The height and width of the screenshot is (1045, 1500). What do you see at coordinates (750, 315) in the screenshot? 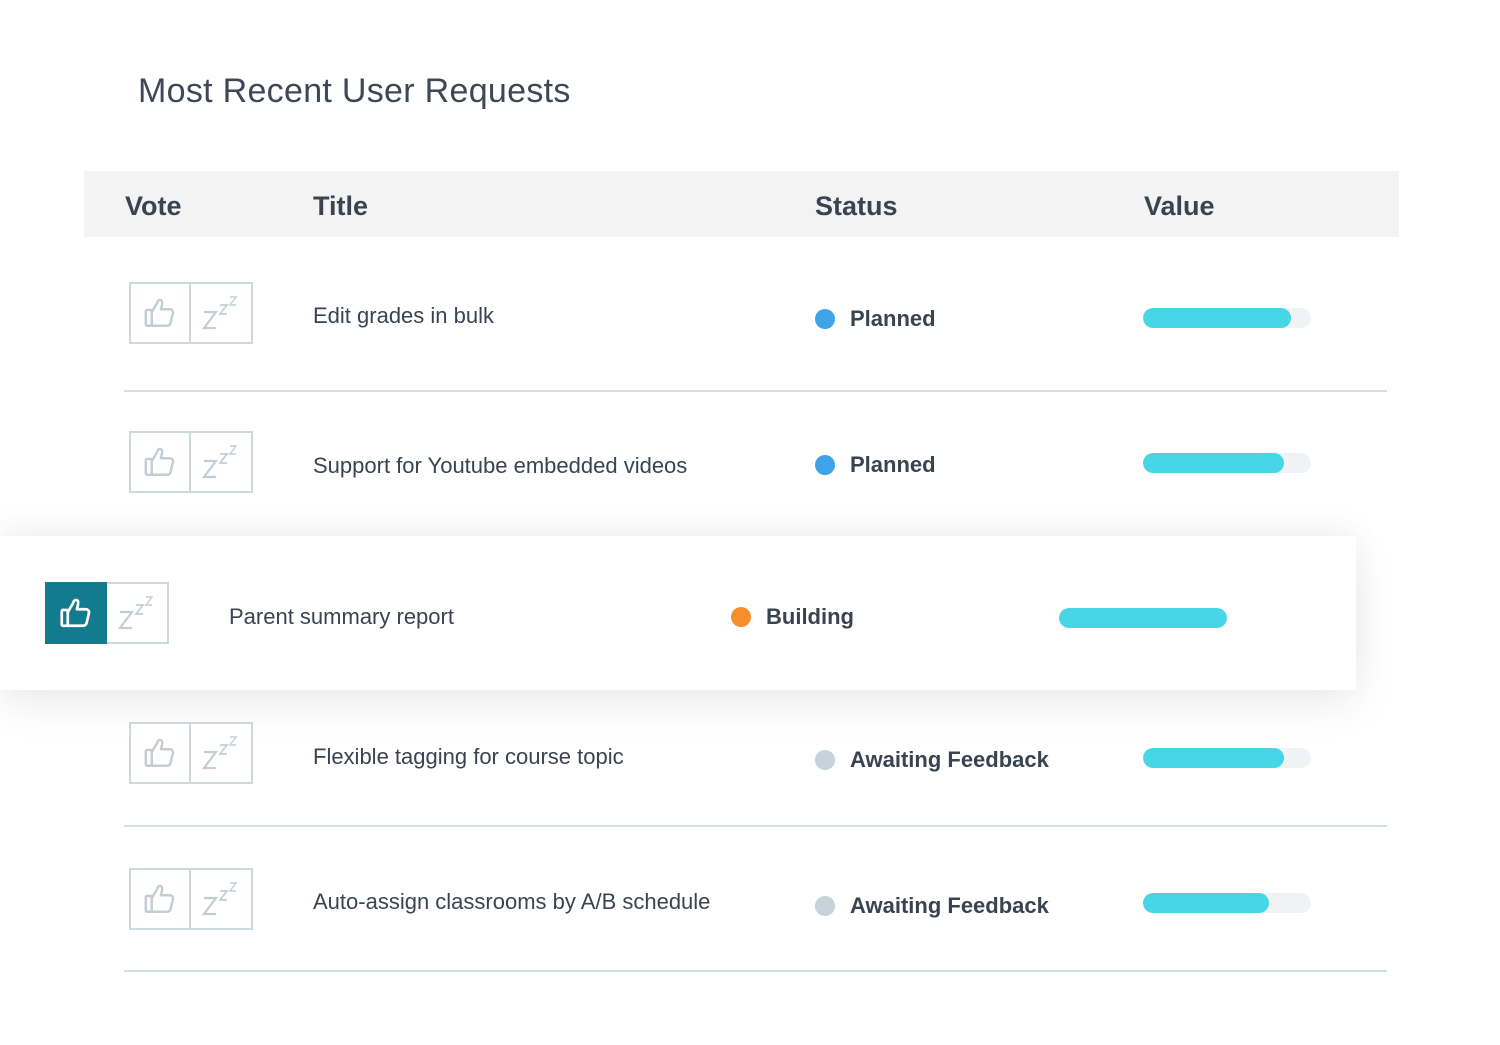
I see `table-row: Edit grades in bulk Planned` at bounding box center [750, 315].